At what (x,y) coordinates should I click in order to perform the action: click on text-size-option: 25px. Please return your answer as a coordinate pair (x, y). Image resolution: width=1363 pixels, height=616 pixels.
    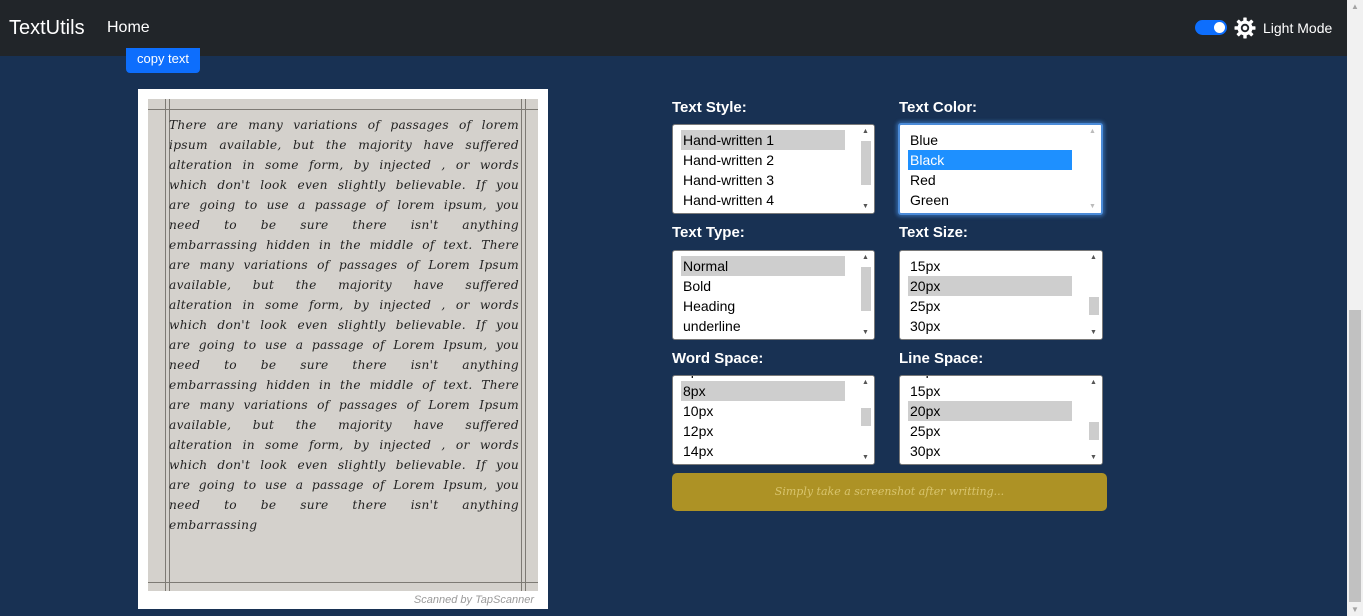
    Looking at the image, I should click on (990, 306).